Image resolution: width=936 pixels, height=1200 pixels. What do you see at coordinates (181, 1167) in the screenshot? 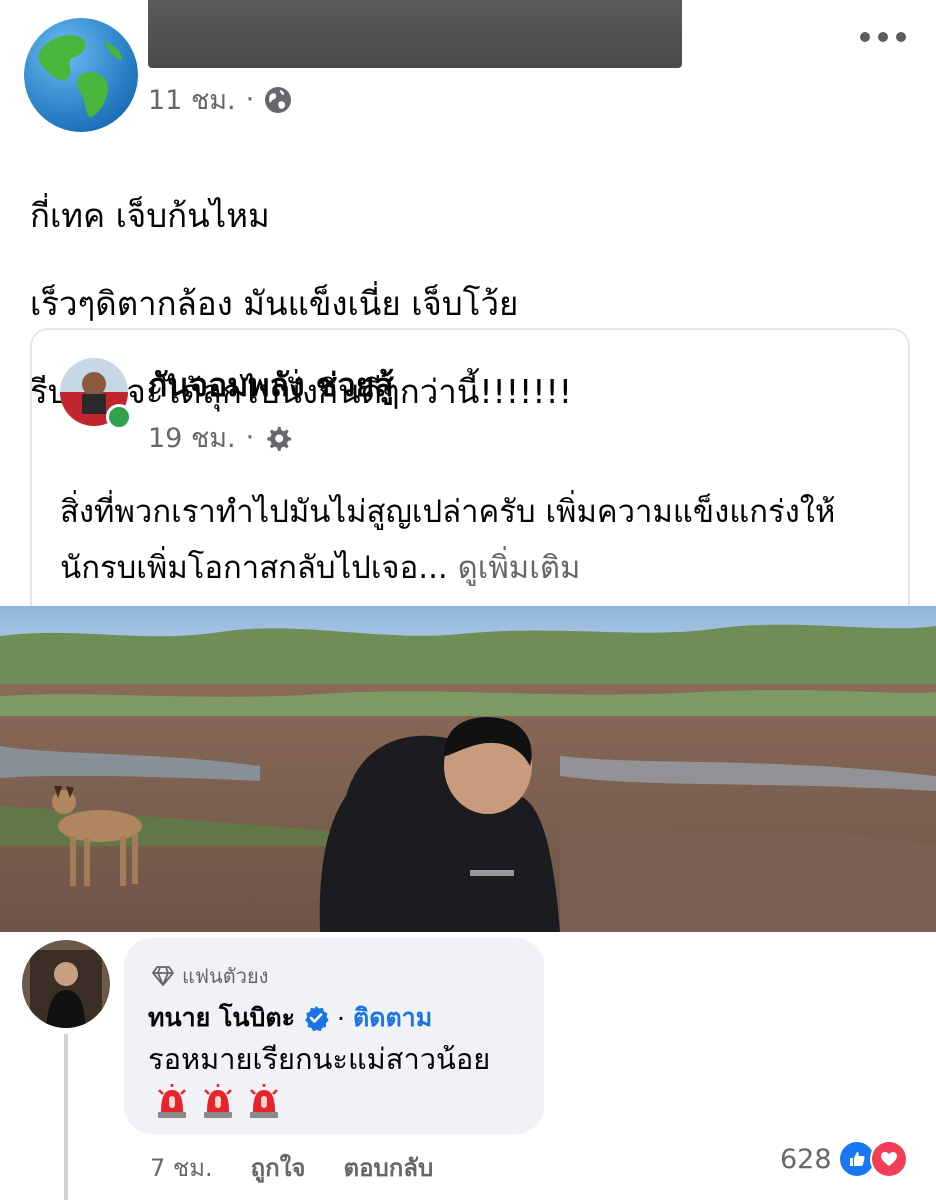
I see `comment-time: 7 ชม.` at bounding box center [181, 1167].